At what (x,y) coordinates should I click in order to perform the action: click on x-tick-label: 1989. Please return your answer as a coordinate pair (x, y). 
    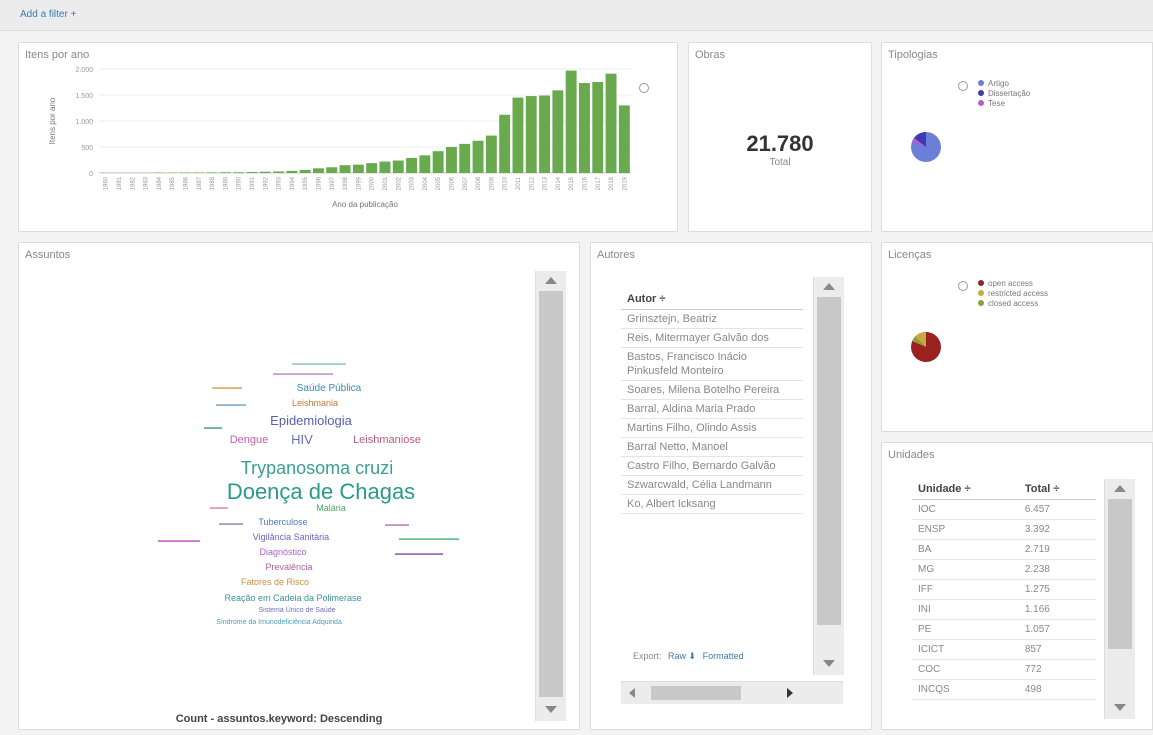
    Looking at the image, I should click on (226, 183).